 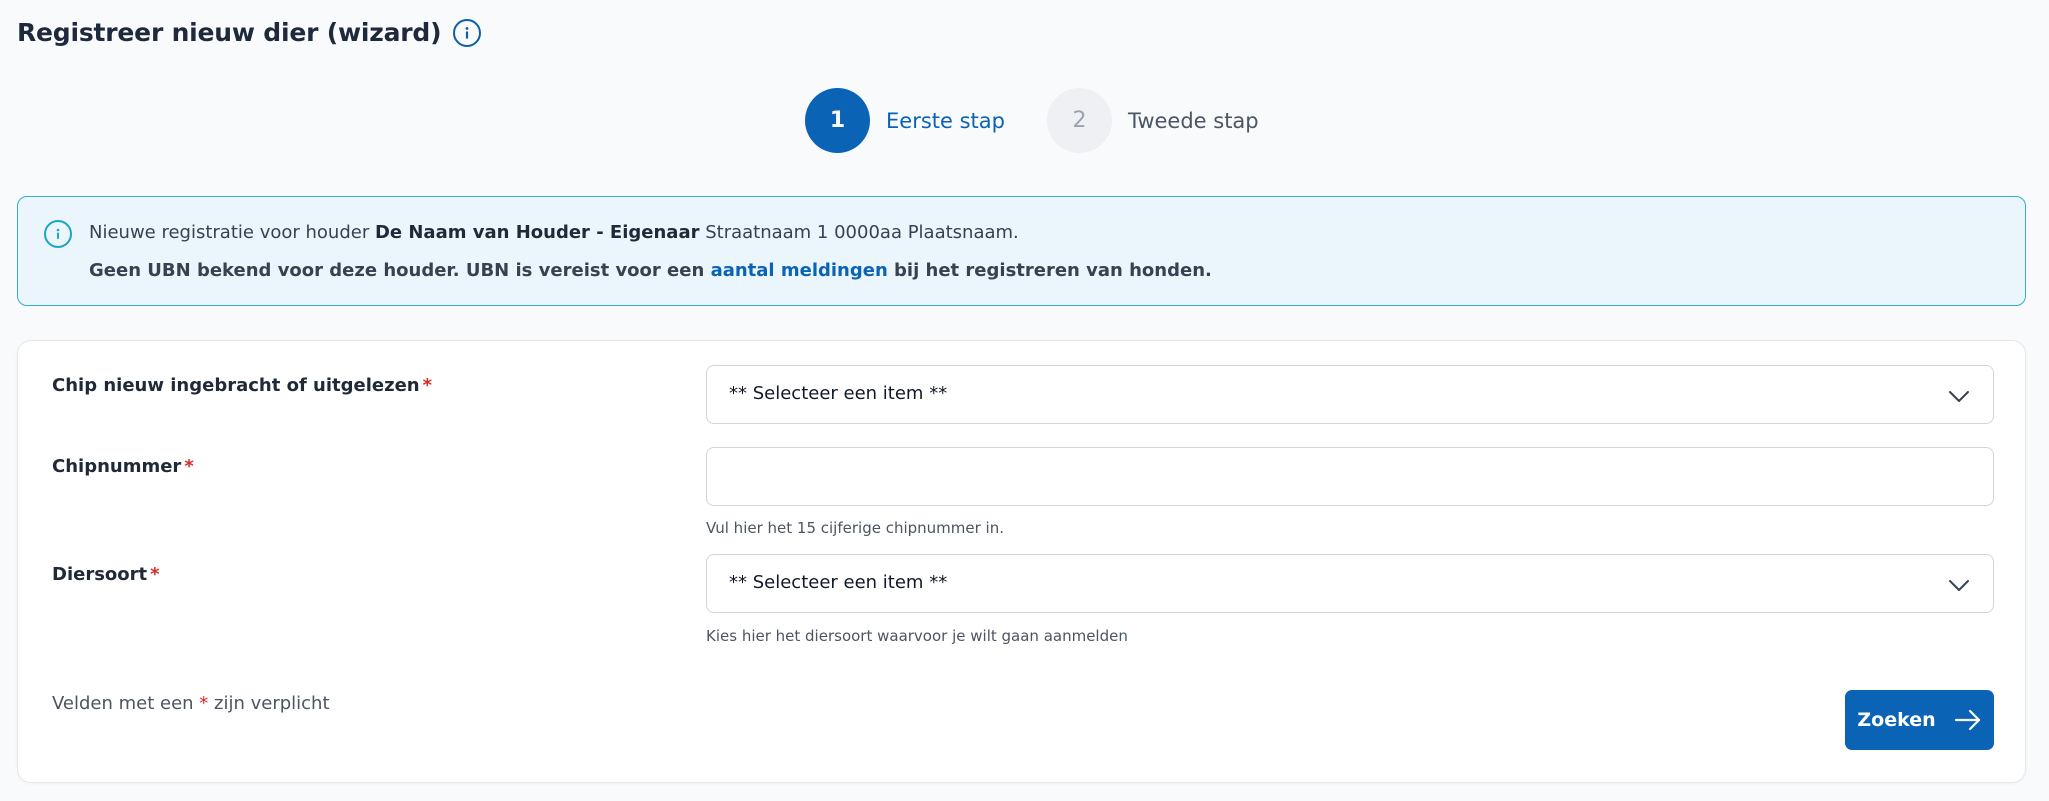 I want to click on label-text: Chipnummer, so click(x=117, y=466).